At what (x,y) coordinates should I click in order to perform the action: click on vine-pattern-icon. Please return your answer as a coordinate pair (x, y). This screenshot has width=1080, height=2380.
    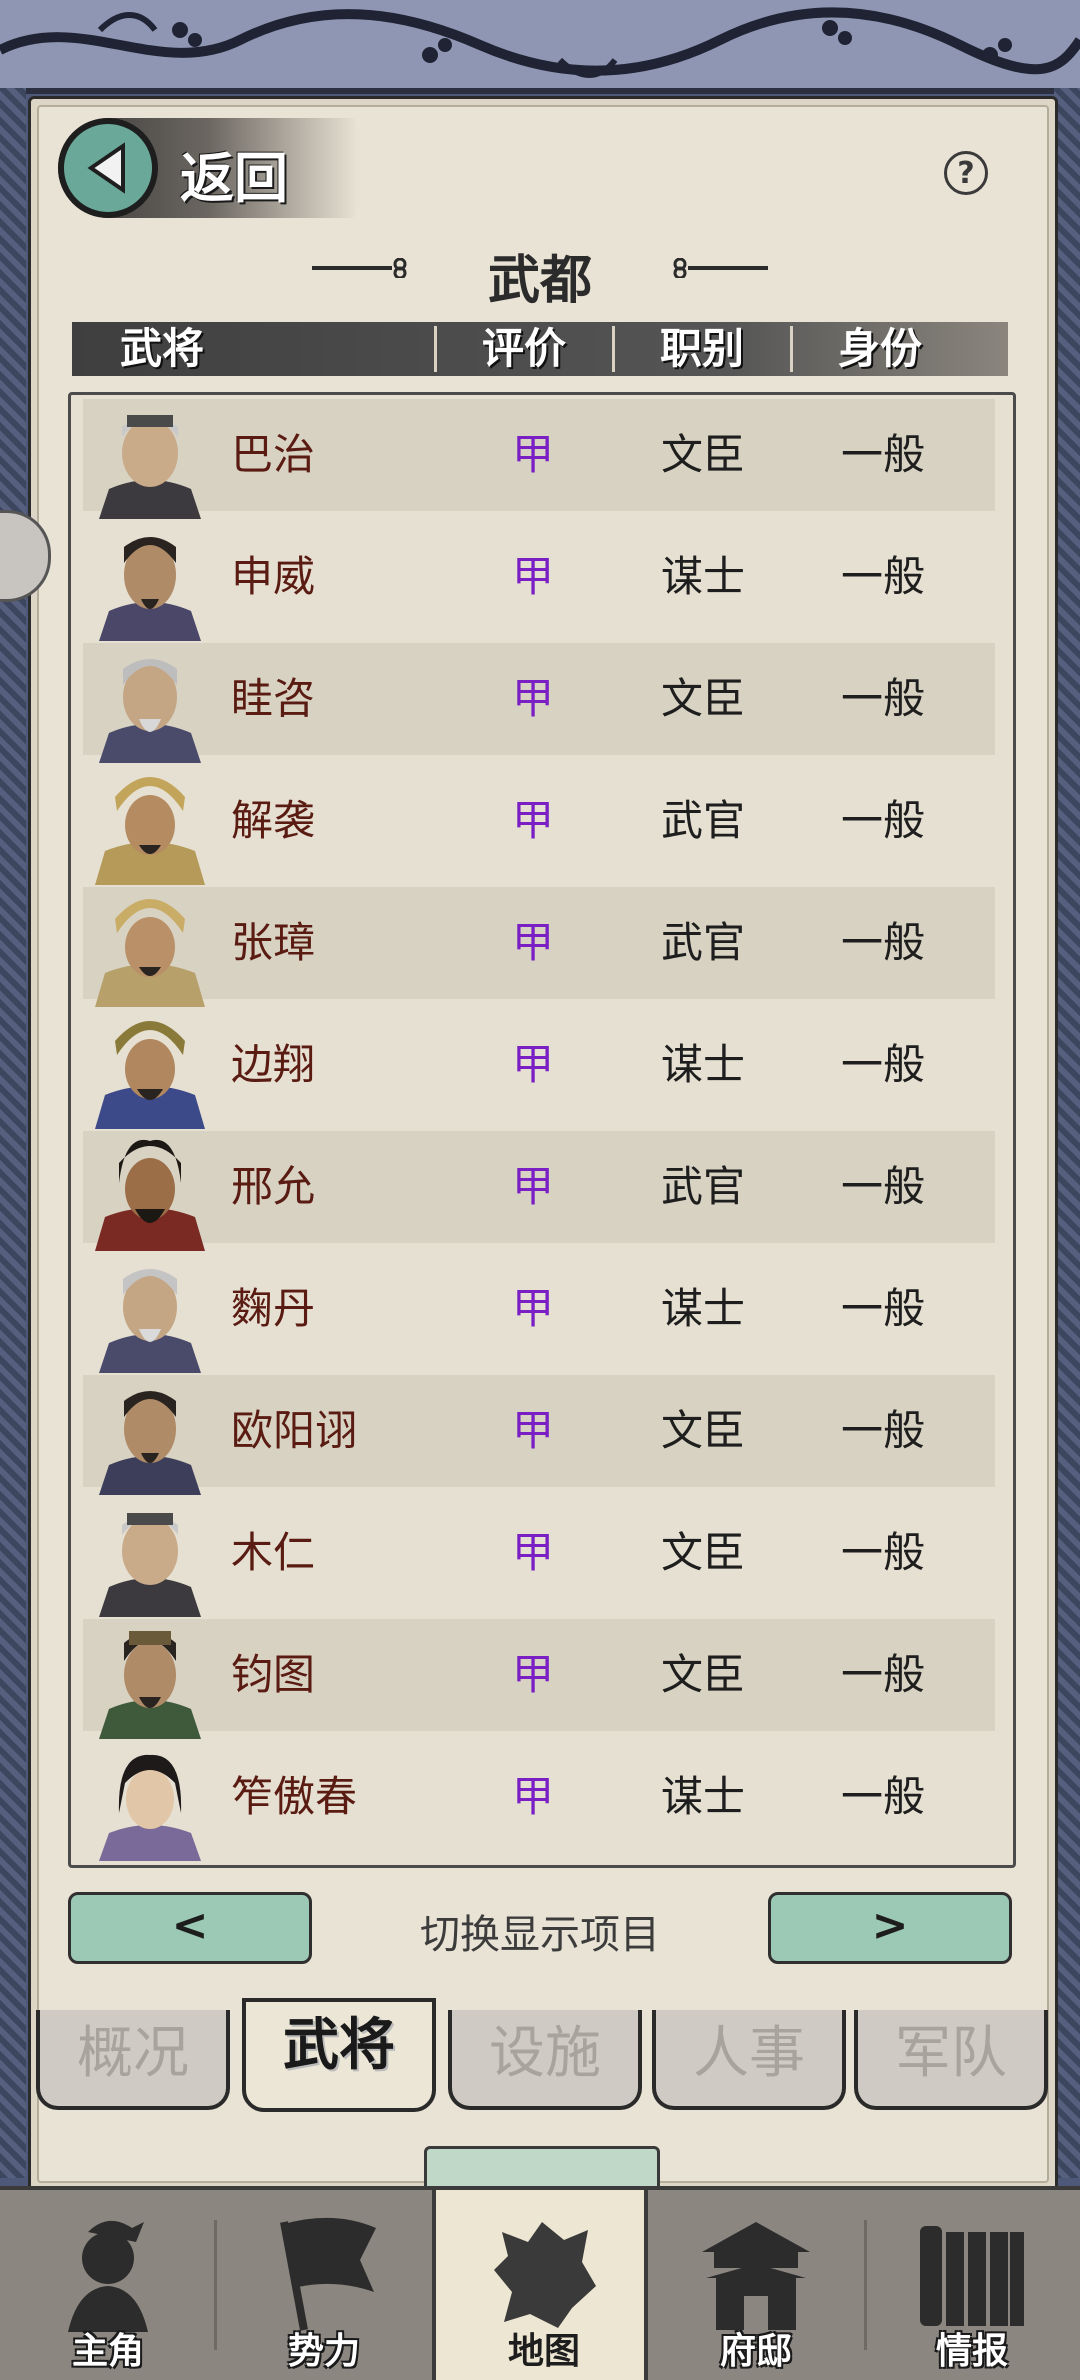
    Looking at the image, I should click on (540, 42).